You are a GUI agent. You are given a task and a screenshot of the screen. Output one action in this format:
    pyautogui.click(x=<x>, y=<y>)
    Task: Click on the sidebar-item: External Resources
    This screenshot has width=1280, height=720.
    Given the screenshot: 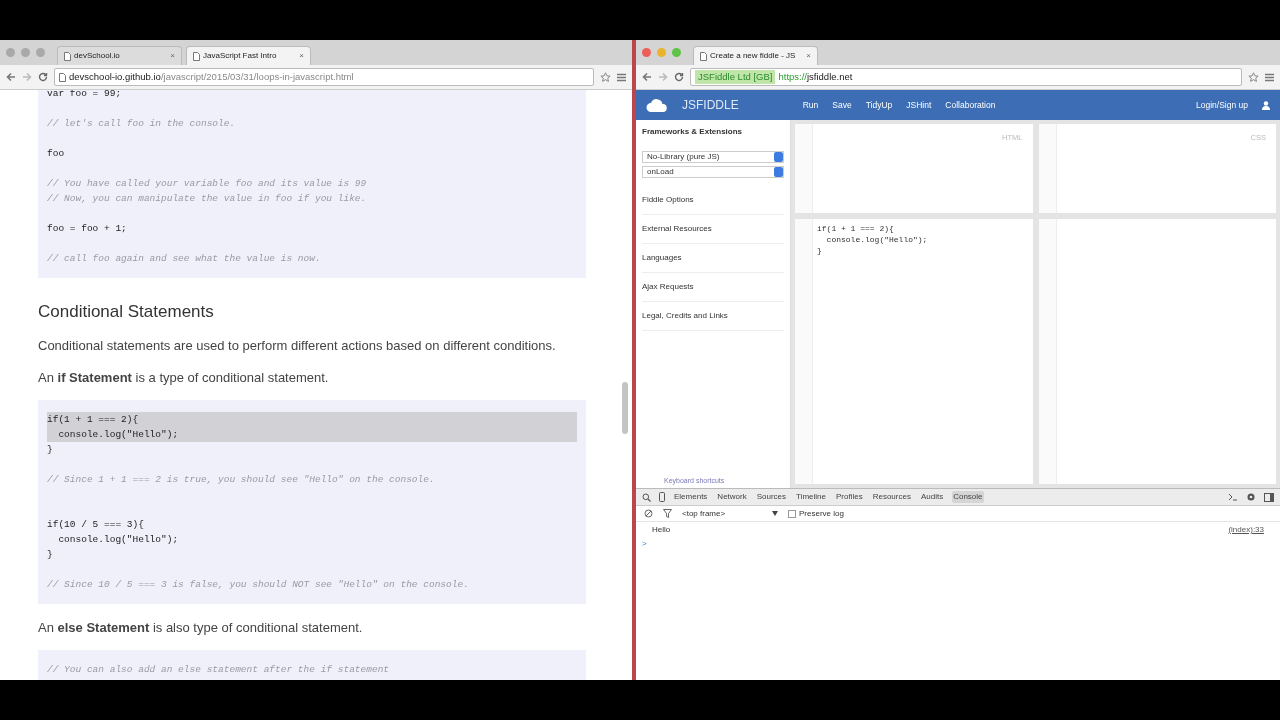 What is the action you would take?
    pyautogui.click(x=713, y=229)
    